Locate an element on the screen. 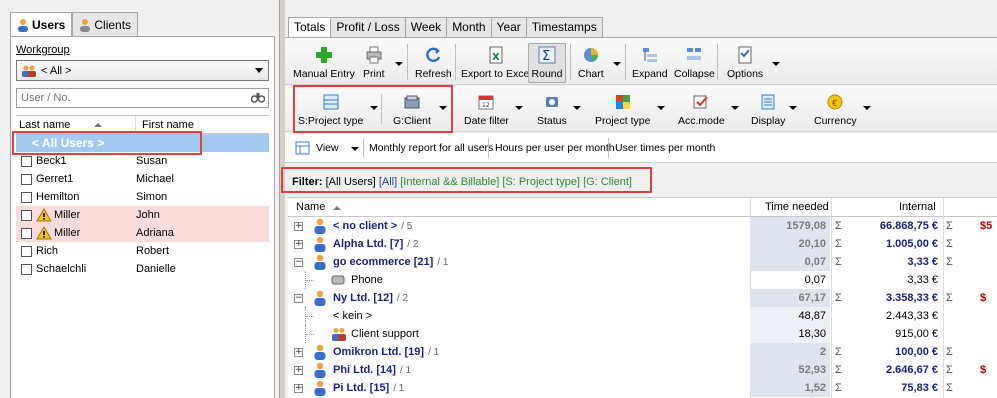 Image resolution: width=997 pixels, height=398 pixels. display-button: Display is located at coordinates (768, 113).